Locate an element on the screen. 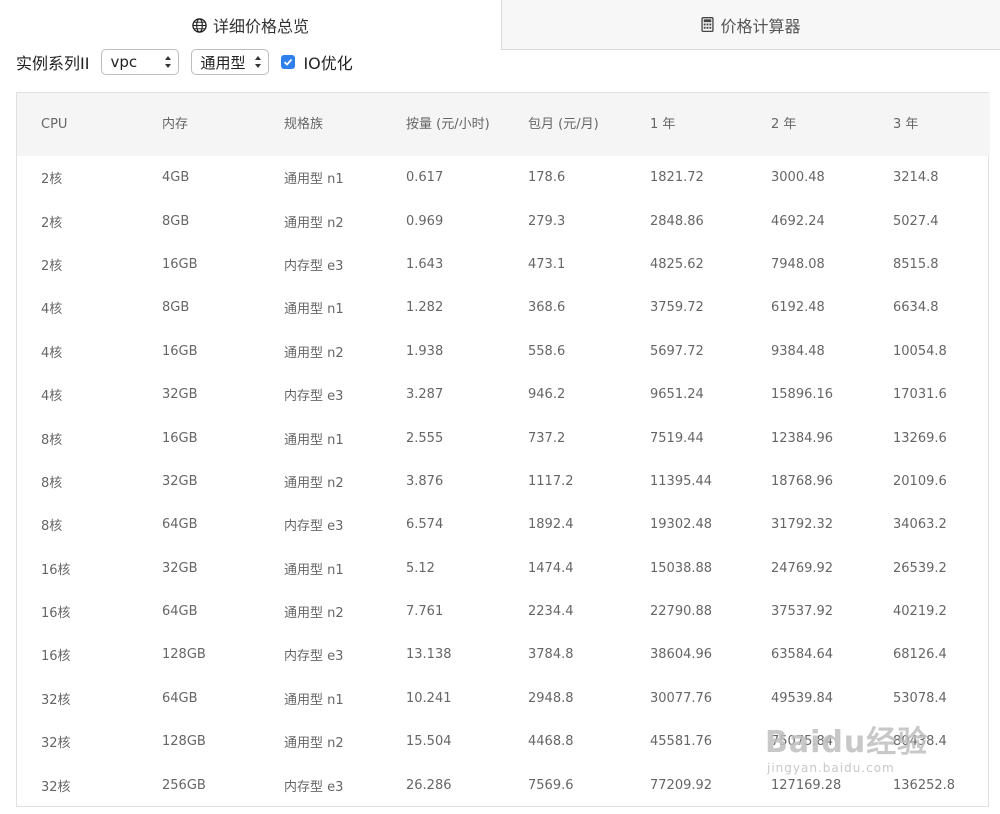  cell-year-2: 4692.24 is located at coordinates (798, 221).